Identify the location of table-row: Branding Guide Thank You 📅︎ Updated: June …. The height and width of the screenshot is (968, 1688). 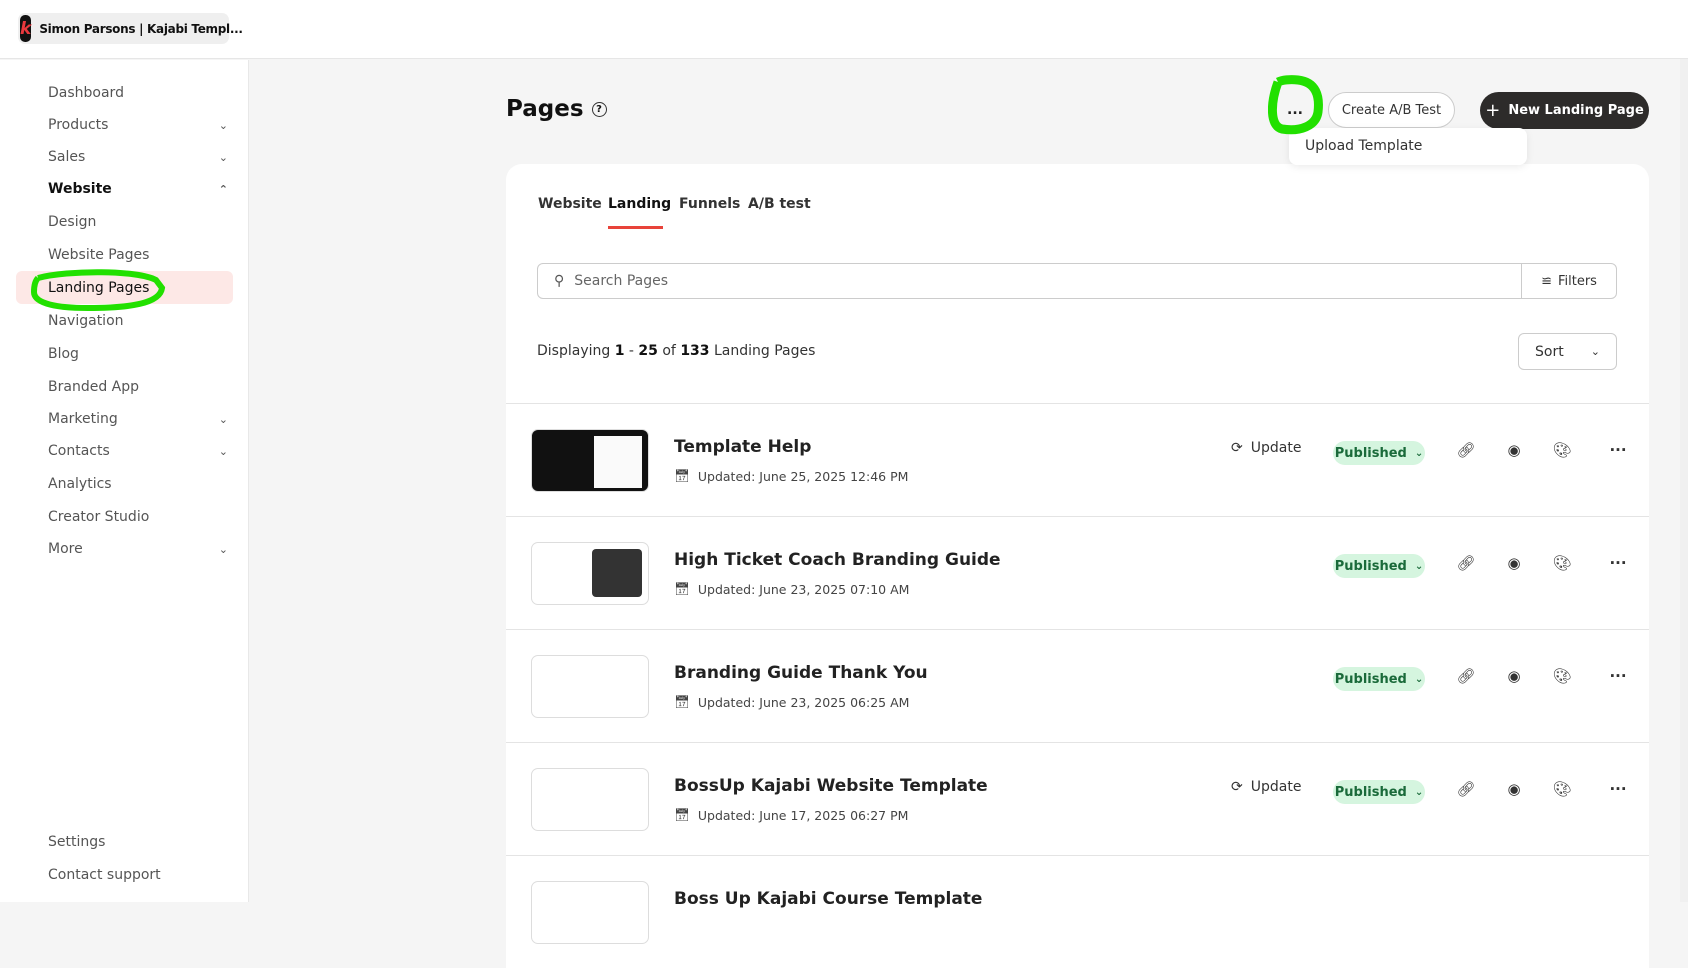
(1077, 685).